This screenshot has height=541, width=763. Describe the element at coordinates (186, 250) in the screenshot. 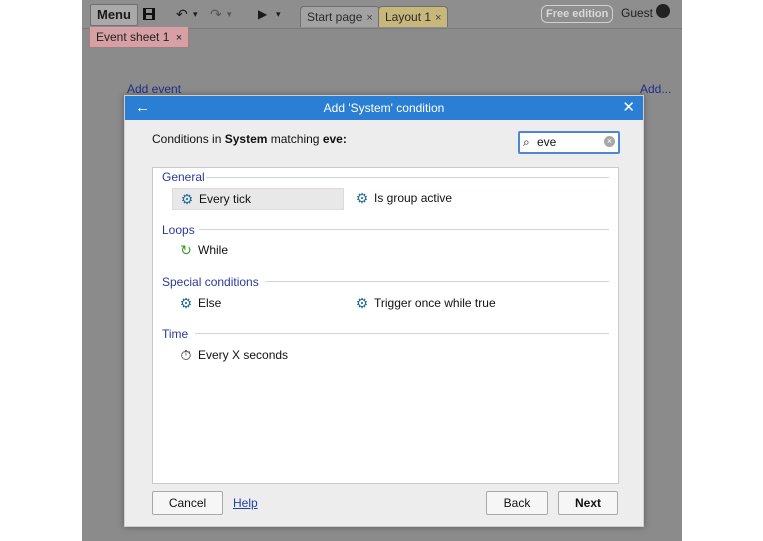

I see `loop-icon: ↻` at that location.